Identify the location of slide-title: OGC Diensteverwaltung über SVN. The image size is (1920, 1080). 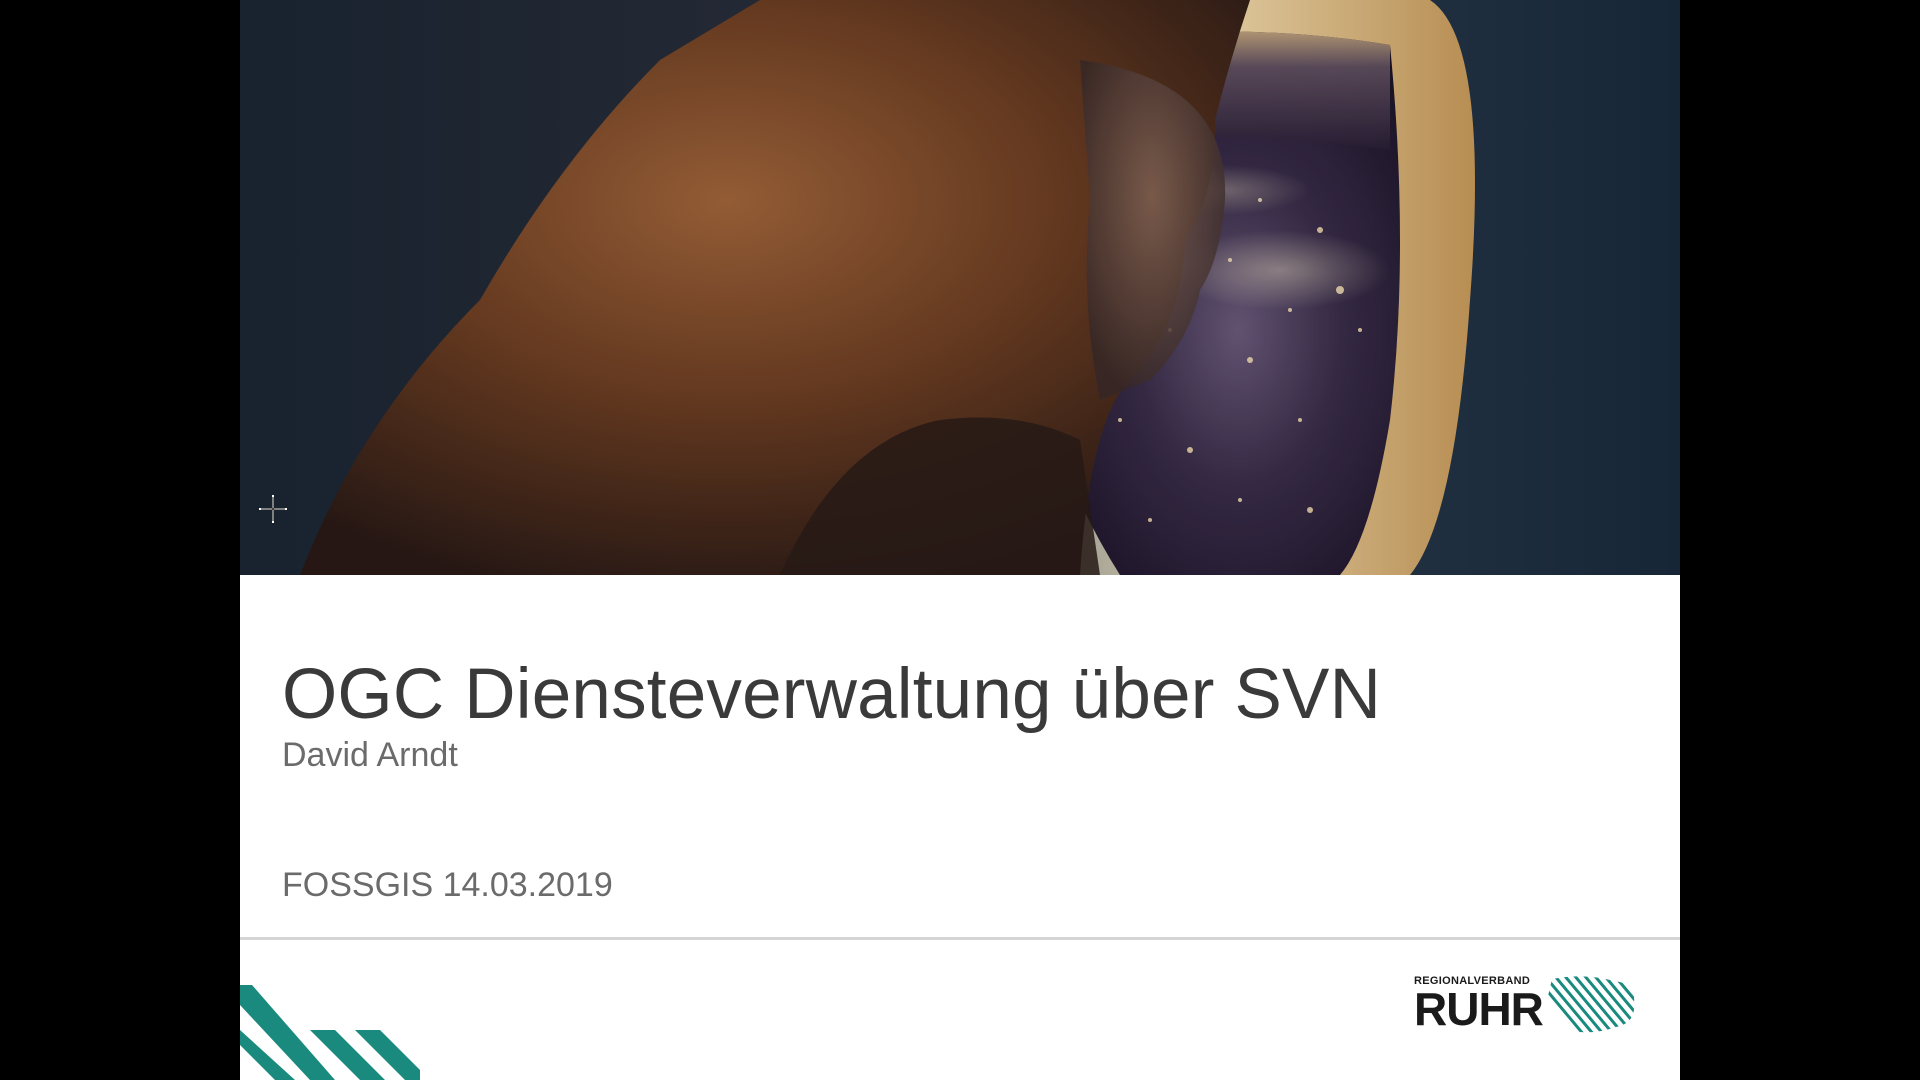
(832, 694).